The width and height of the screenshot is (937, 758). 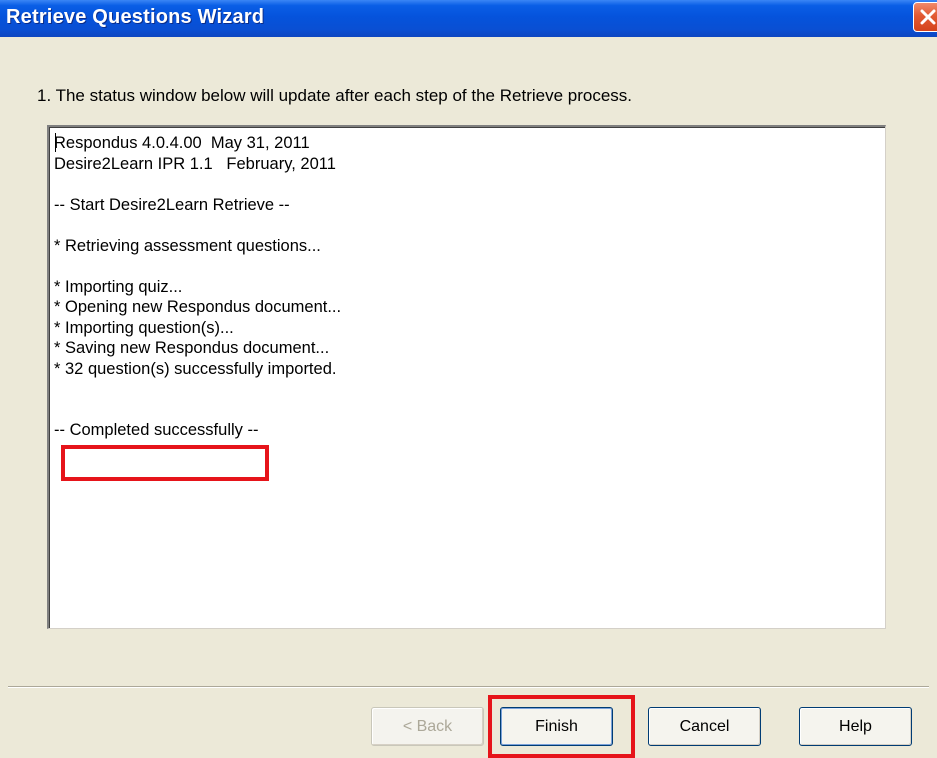 What do you see at coordinates (195, 163) in the screenshot?
I see `status-line: Desire2Learn IPR 1.1 February, 2011` at bounding box center [195, 163].